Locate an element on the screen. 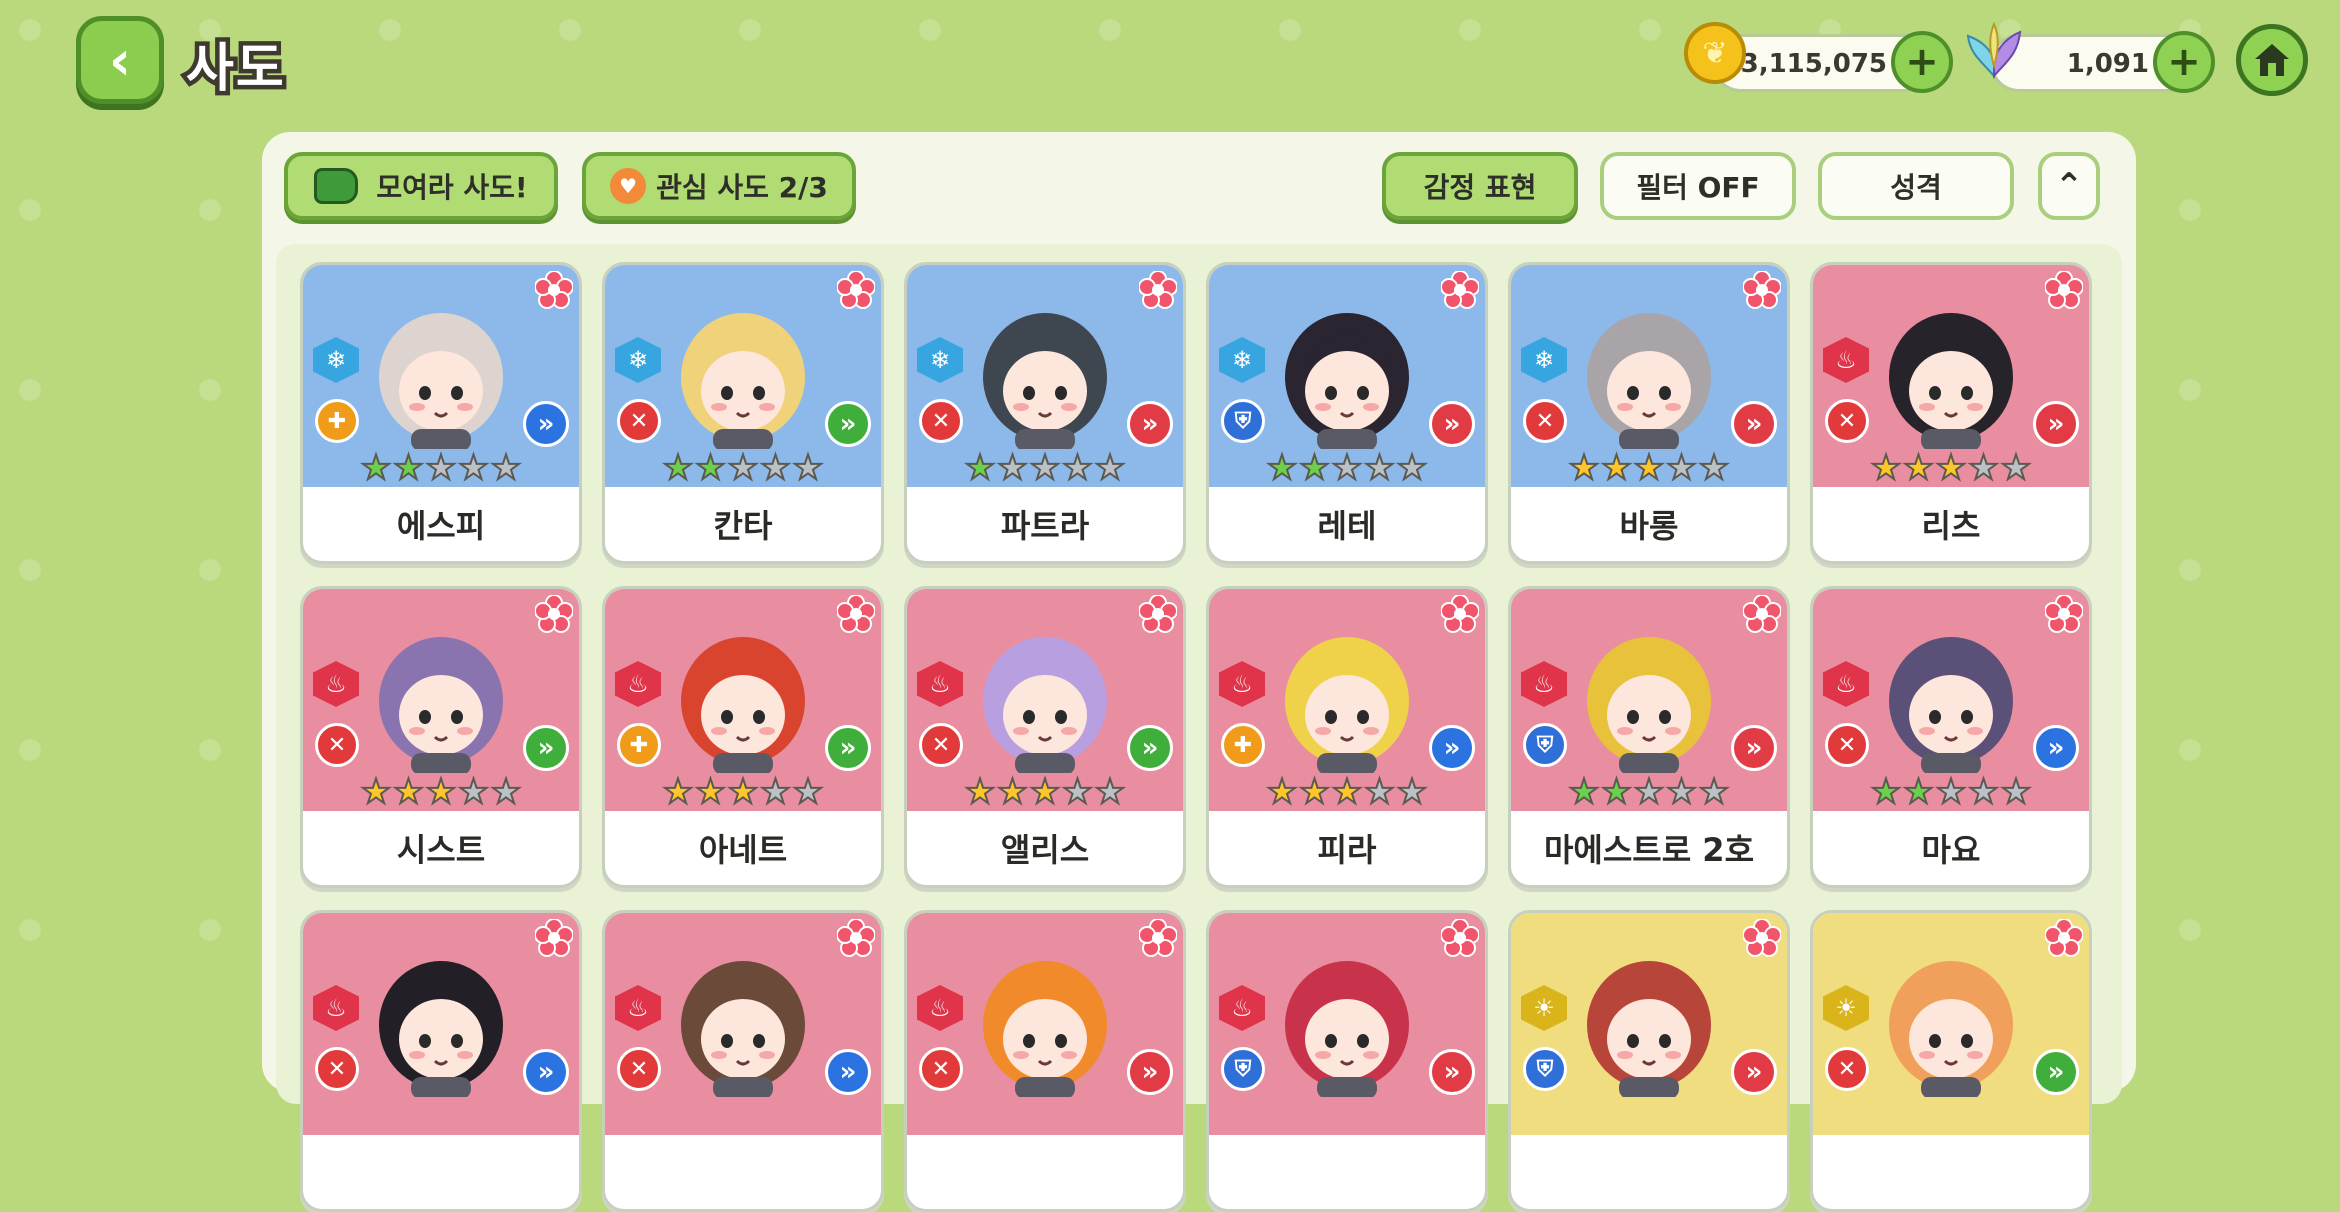  character-card: ♨ ⛨» ★ ★ ★ ★ ★ 마에스트로 2호 is located at coordinates (1649, 737).